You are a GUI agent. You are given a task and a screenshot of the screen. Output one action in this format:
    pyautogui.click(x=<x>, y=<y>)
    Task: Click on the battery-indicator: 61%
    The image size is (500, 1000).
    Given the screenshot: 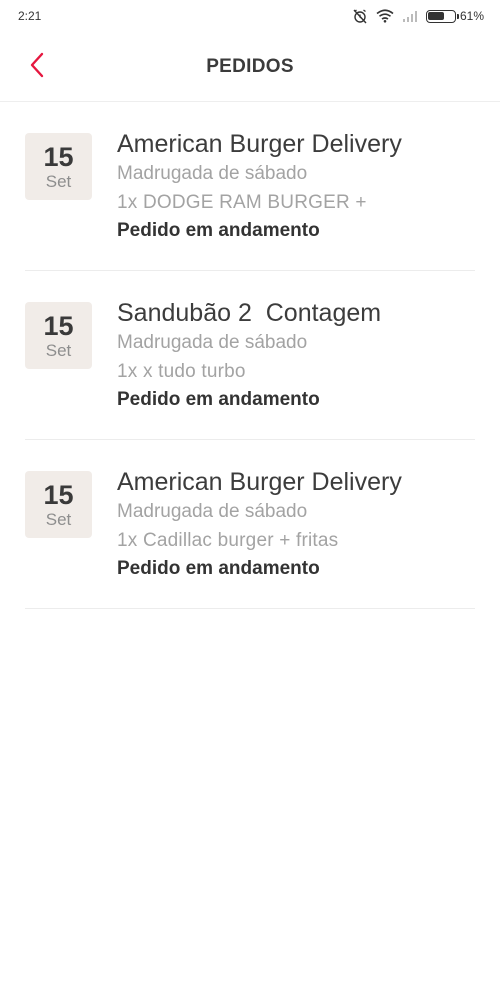 What is the action you would take?
    pyautogui.click(x=454, y=16)
    